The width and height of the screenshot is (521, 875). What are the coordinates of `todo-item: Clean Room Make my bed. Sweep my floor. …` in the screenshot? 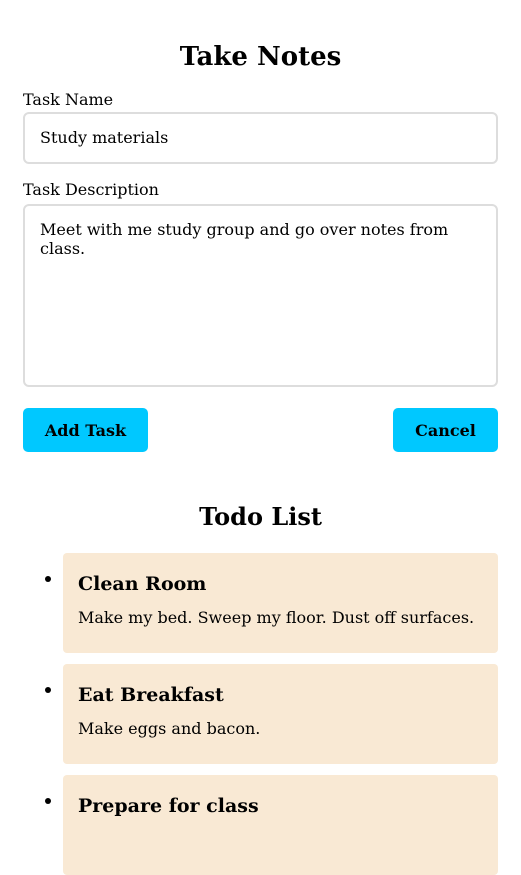 It's located at (271, 603).